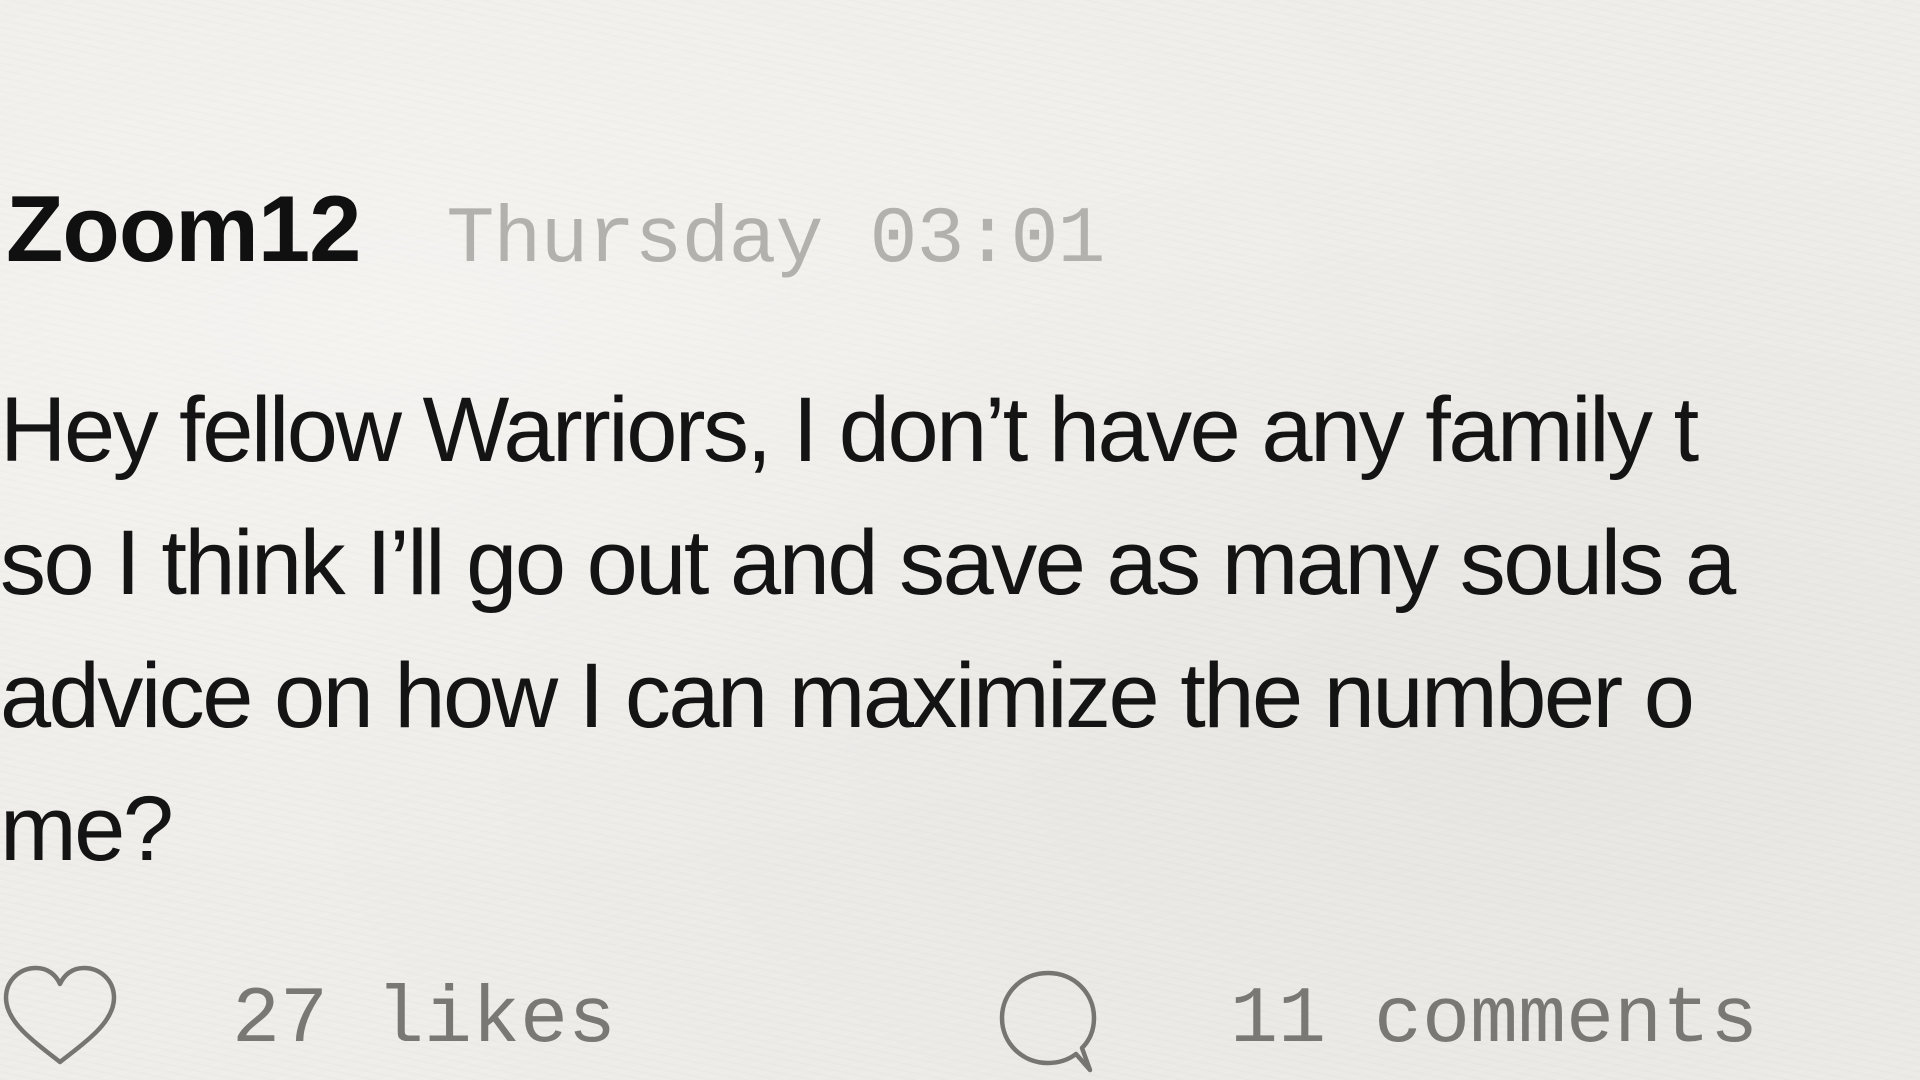 Image resolution: width=1920 pixels, height=1080 pixels. What do you see at coordinates (1050, 1020) in the screenshot?
I see `speech-bubble-icon` at bounding box center [1050, 1020].